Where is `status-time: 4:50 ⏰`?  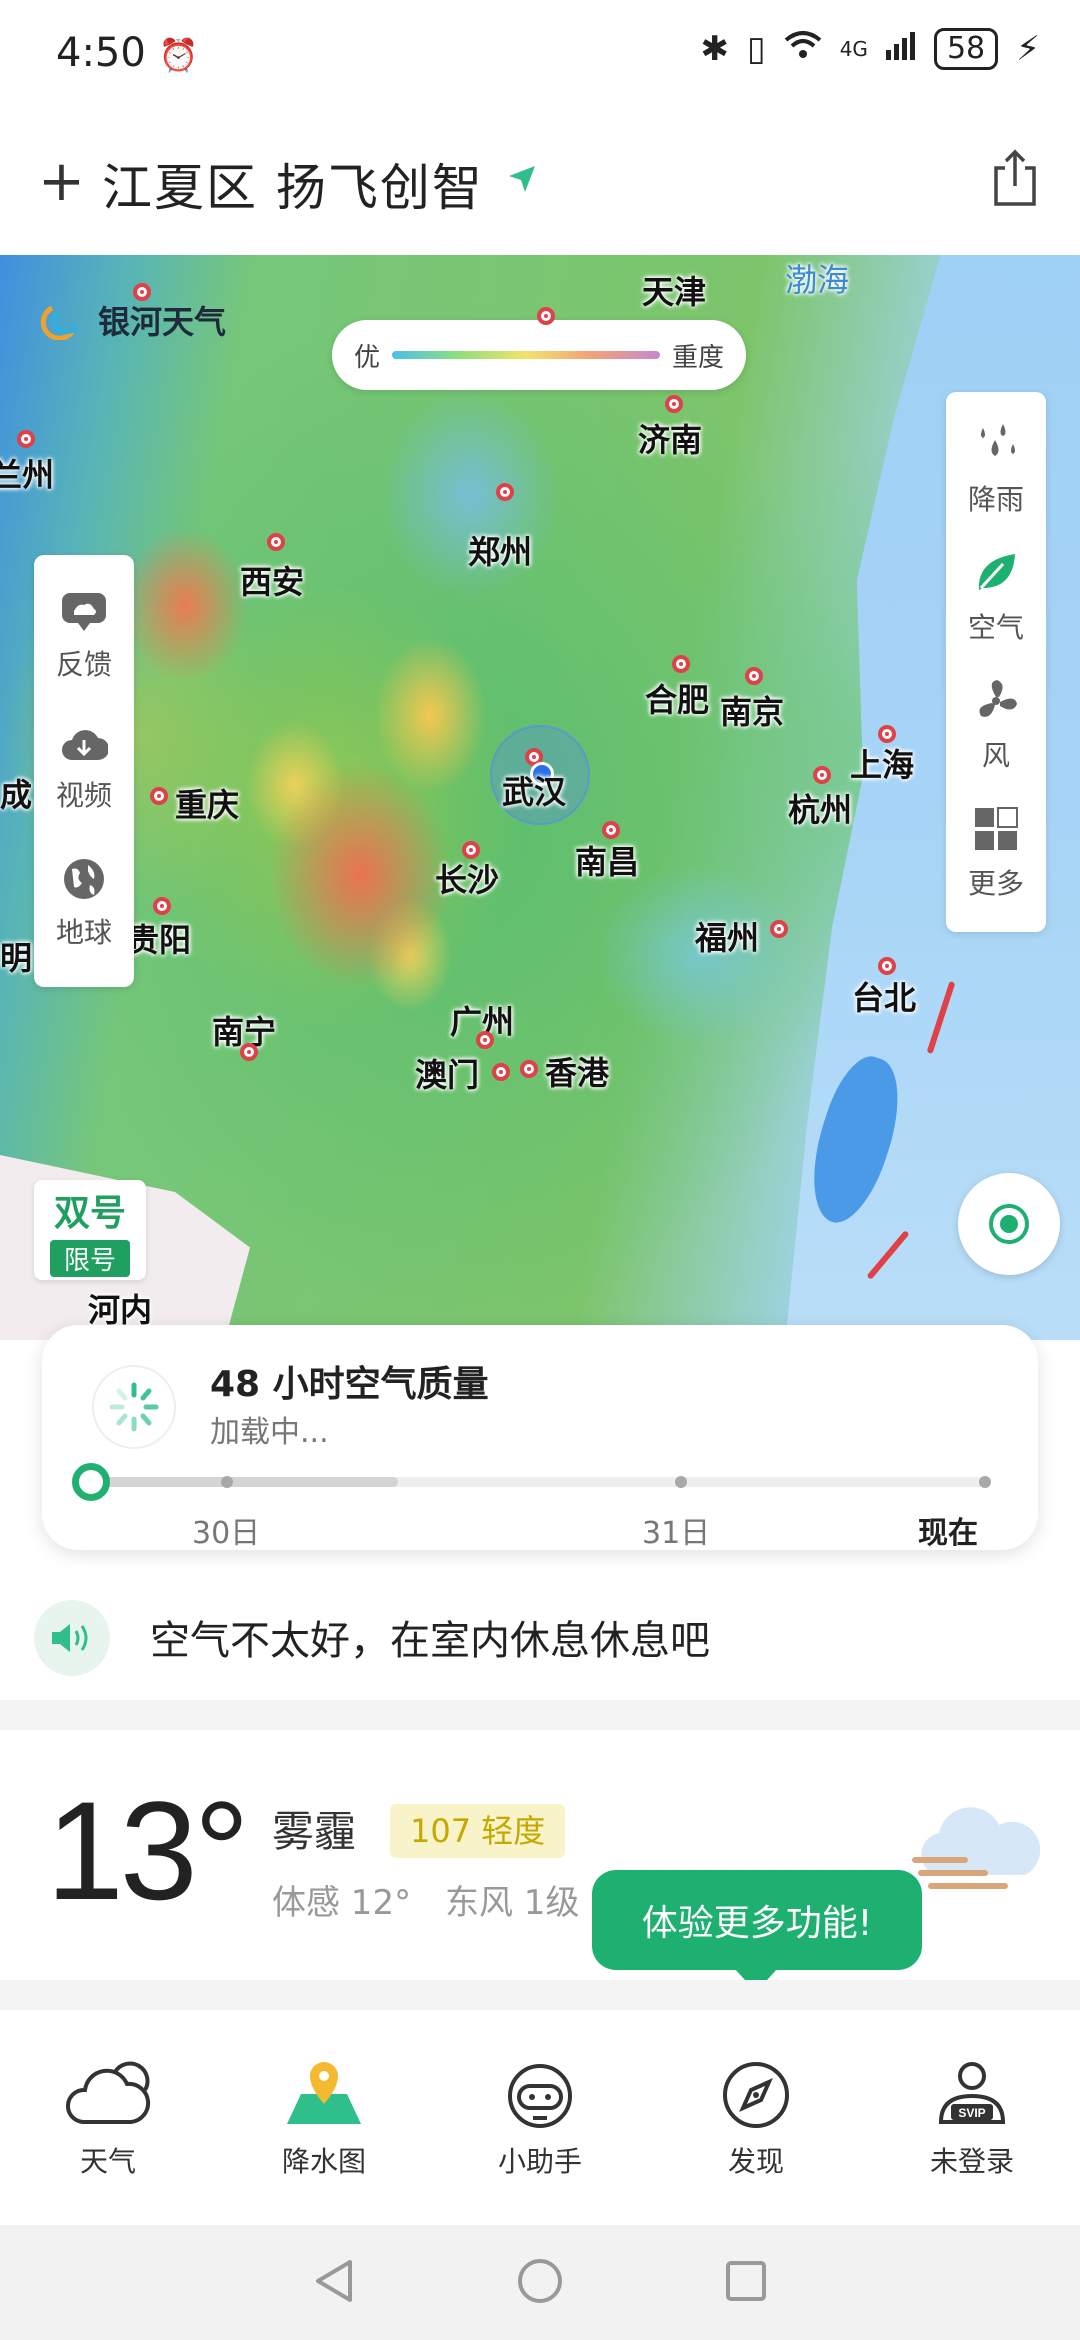 status-time: 4:50 ⏰ is located at coordinates (127, 53).